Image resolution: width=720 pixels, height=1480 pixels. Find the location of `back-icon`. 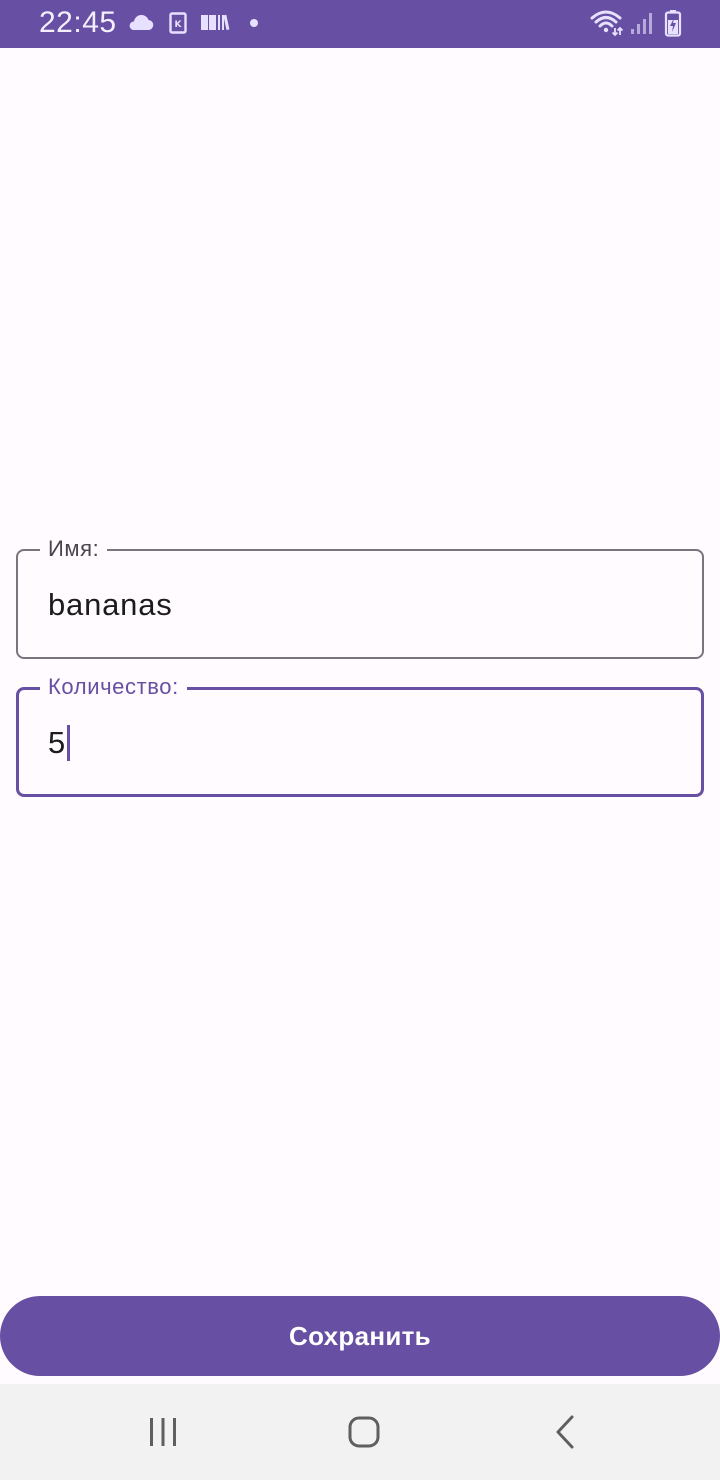

back-icon is located at coordinates (565, 1432).